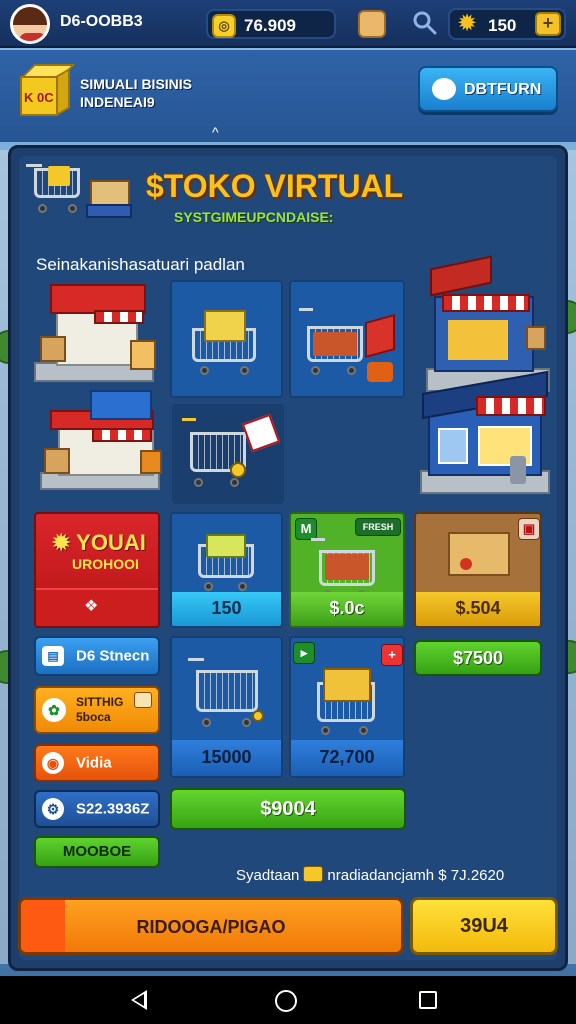 The image size is (576, 1024). What do you see at coordinates (94, 763) in the screenshot?
I see `menu-button-label: Vidia` at bounding box center [94, 763].